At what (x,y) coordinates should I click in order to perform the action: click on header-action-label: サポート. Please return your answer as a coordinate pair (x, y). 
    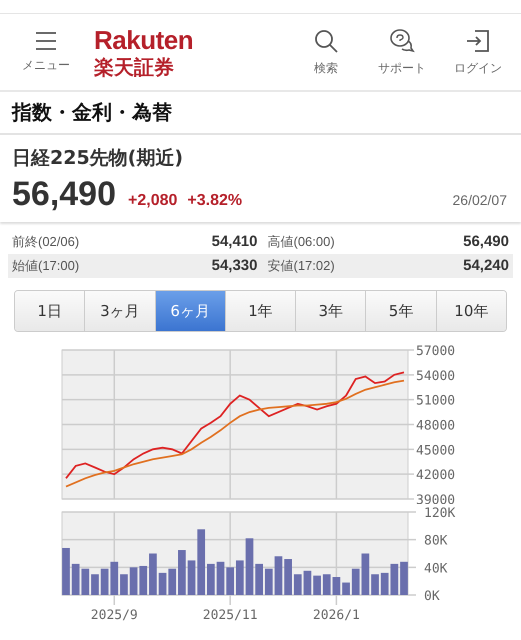
    Looking at the image, I should click on (402, 68).